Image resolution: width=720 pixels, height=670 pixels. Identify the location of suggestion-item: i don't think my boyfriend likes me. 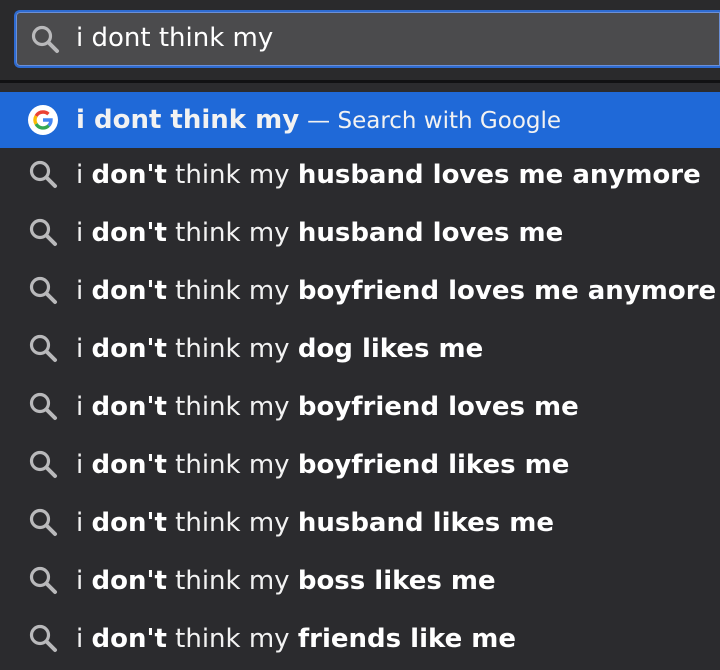
(360, 467).